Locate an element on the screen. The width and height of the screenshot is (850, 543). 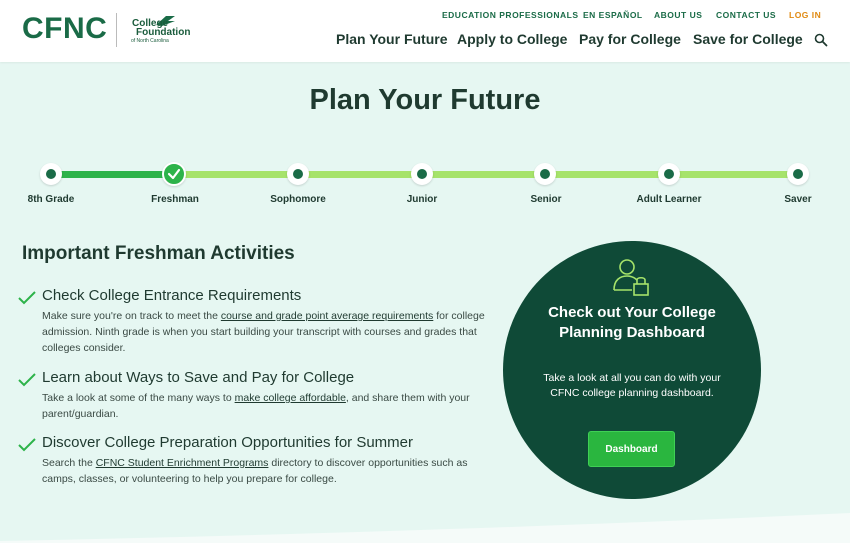
timeline-node-senior is located at coordinates (545, 174).